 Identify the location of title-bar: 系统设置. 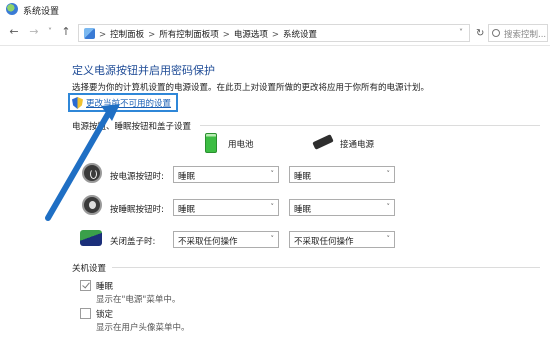
(275, 10).